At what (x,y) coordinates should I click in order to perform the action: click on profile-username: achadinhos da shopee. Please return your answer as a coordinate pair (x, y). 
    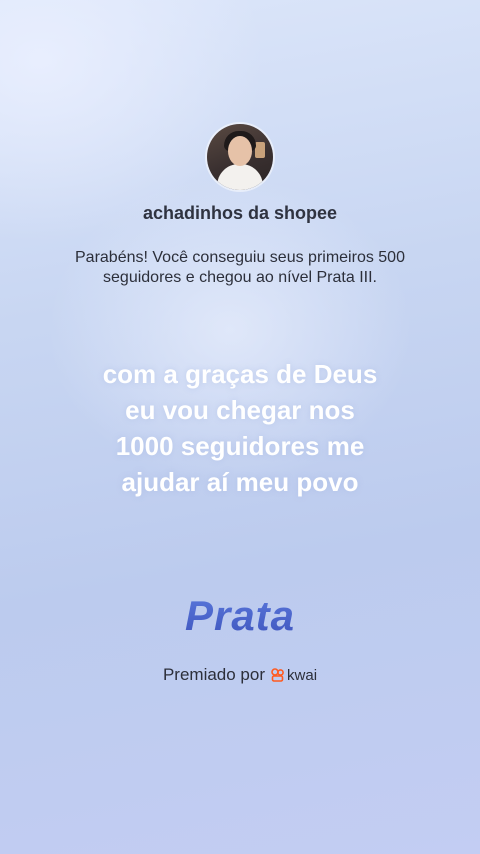
    Looking at the image, I should click on (240, 213).